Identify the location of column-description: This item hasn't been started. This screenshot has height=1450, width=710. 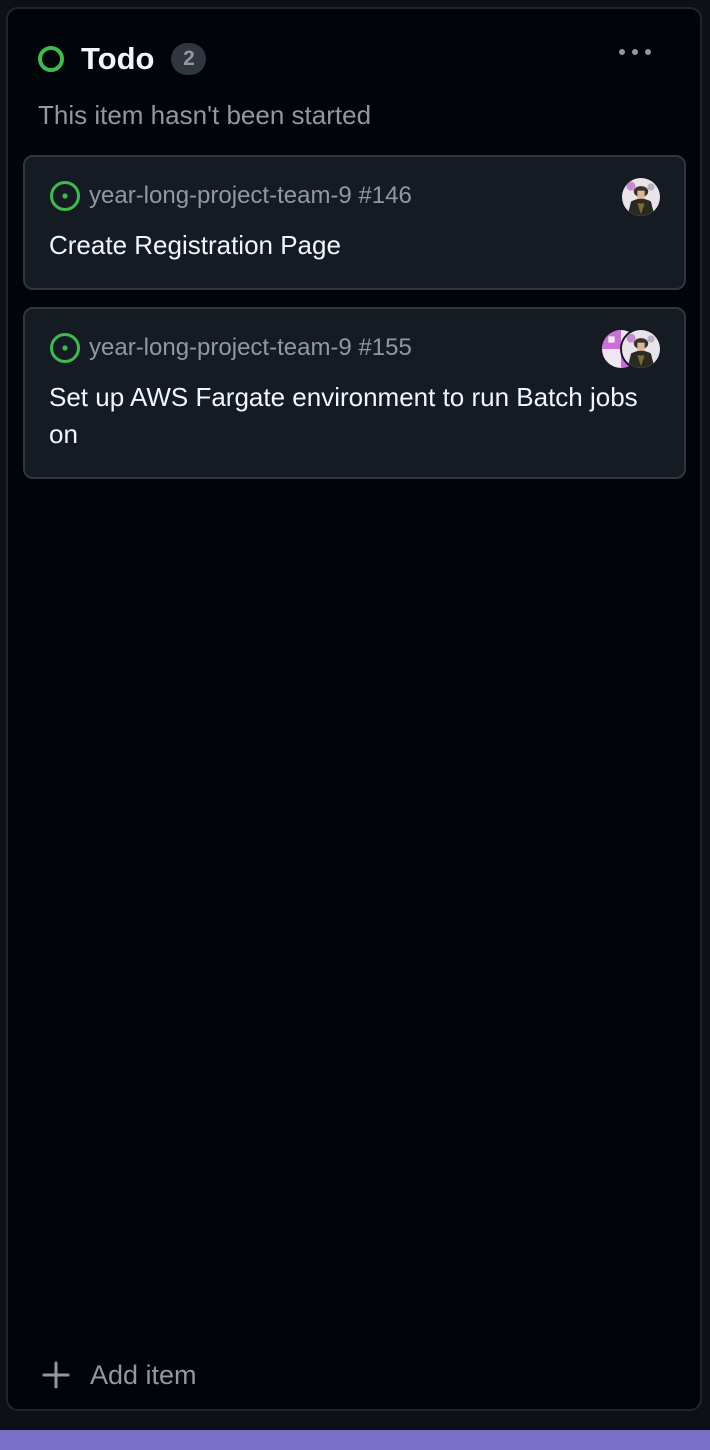
(205, 115).